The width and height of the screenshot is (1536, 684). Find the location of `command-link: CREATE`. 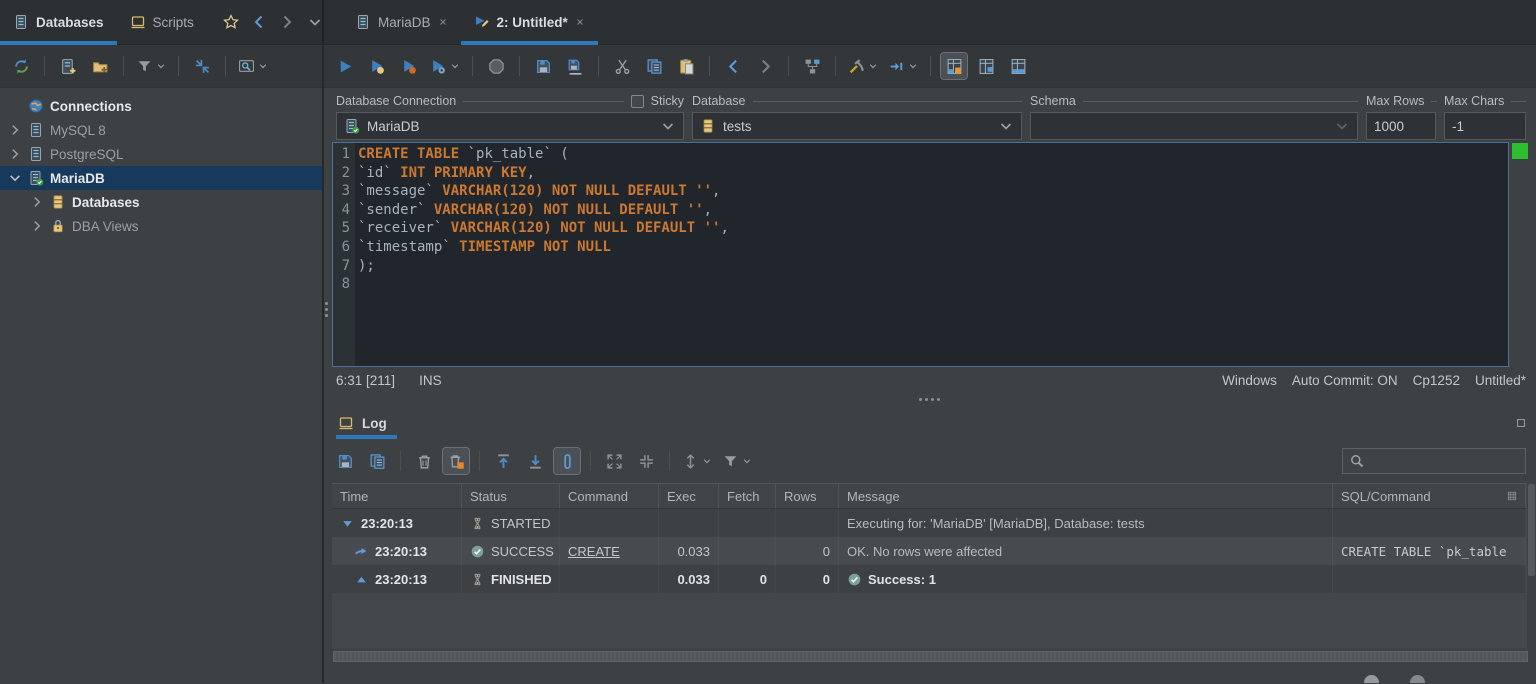

command-link: CREATE is located at coordinates (594, 551).